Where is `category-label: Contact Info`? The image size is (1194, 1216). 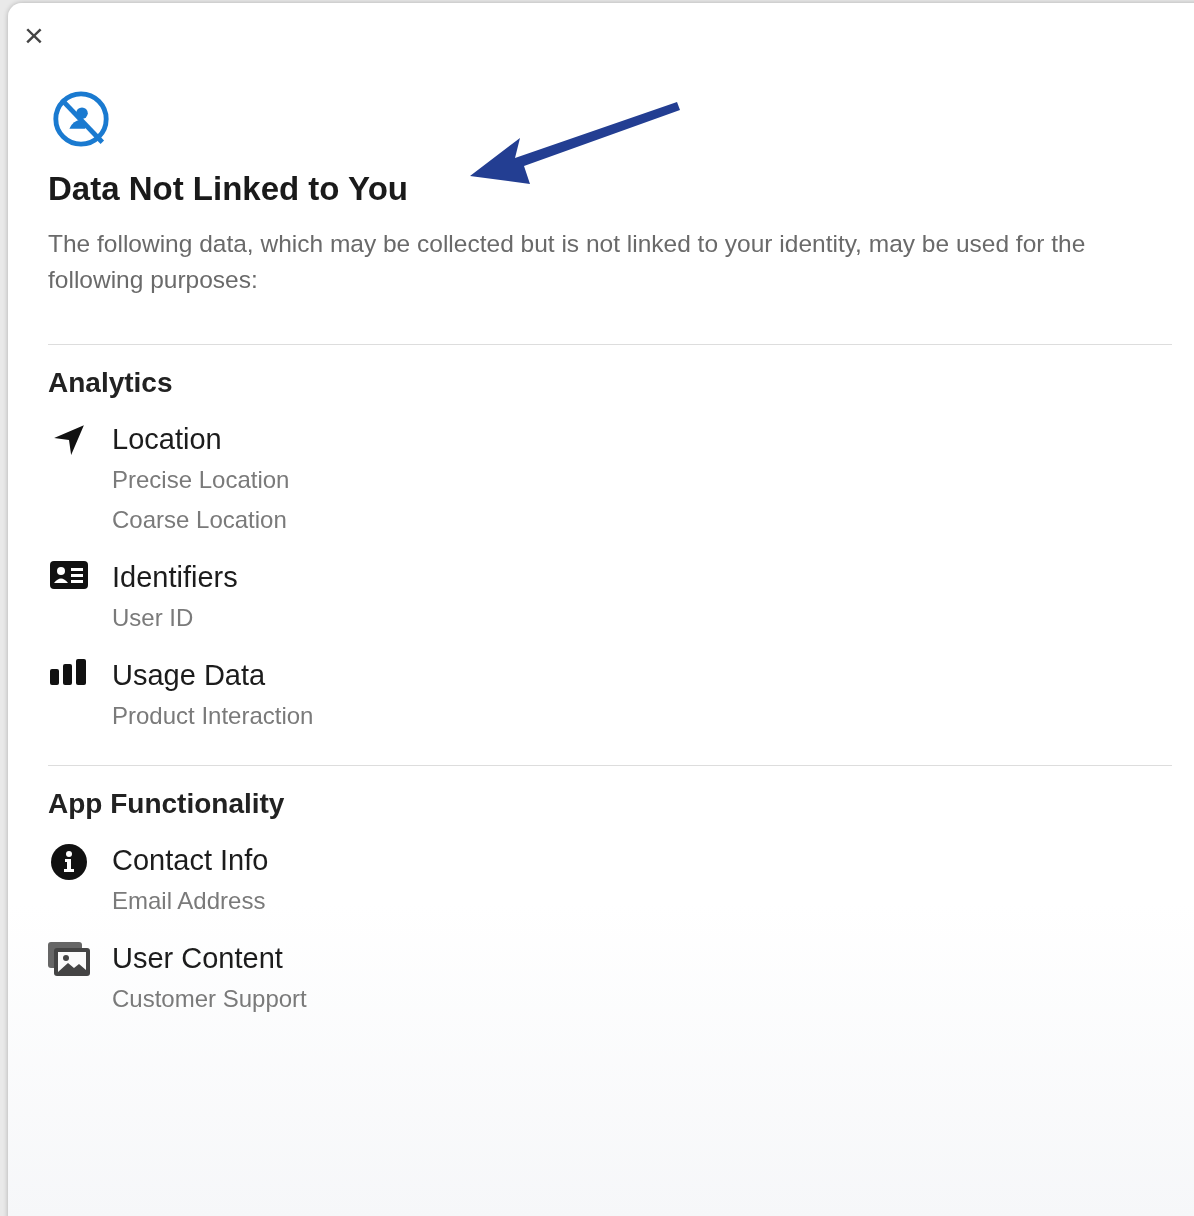 category-label: Contact Info is located at coordinates (190, 860).